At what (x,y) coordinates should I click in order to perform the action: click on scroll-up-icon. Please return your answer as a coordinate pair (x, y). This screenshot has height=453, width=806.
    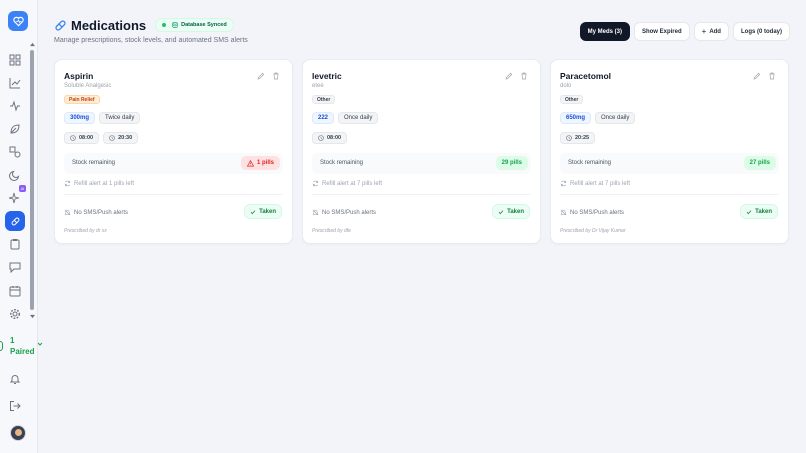
    Looking at the image, I should click on (32, 44).